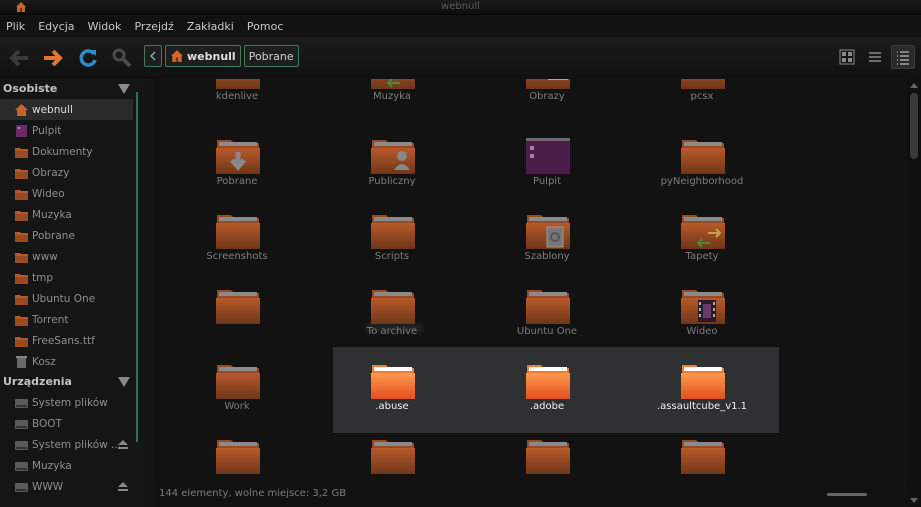 Image resolution: width=921 pixels, height=507 pixels. I want to click on zoom-slider, so click(847, 494).